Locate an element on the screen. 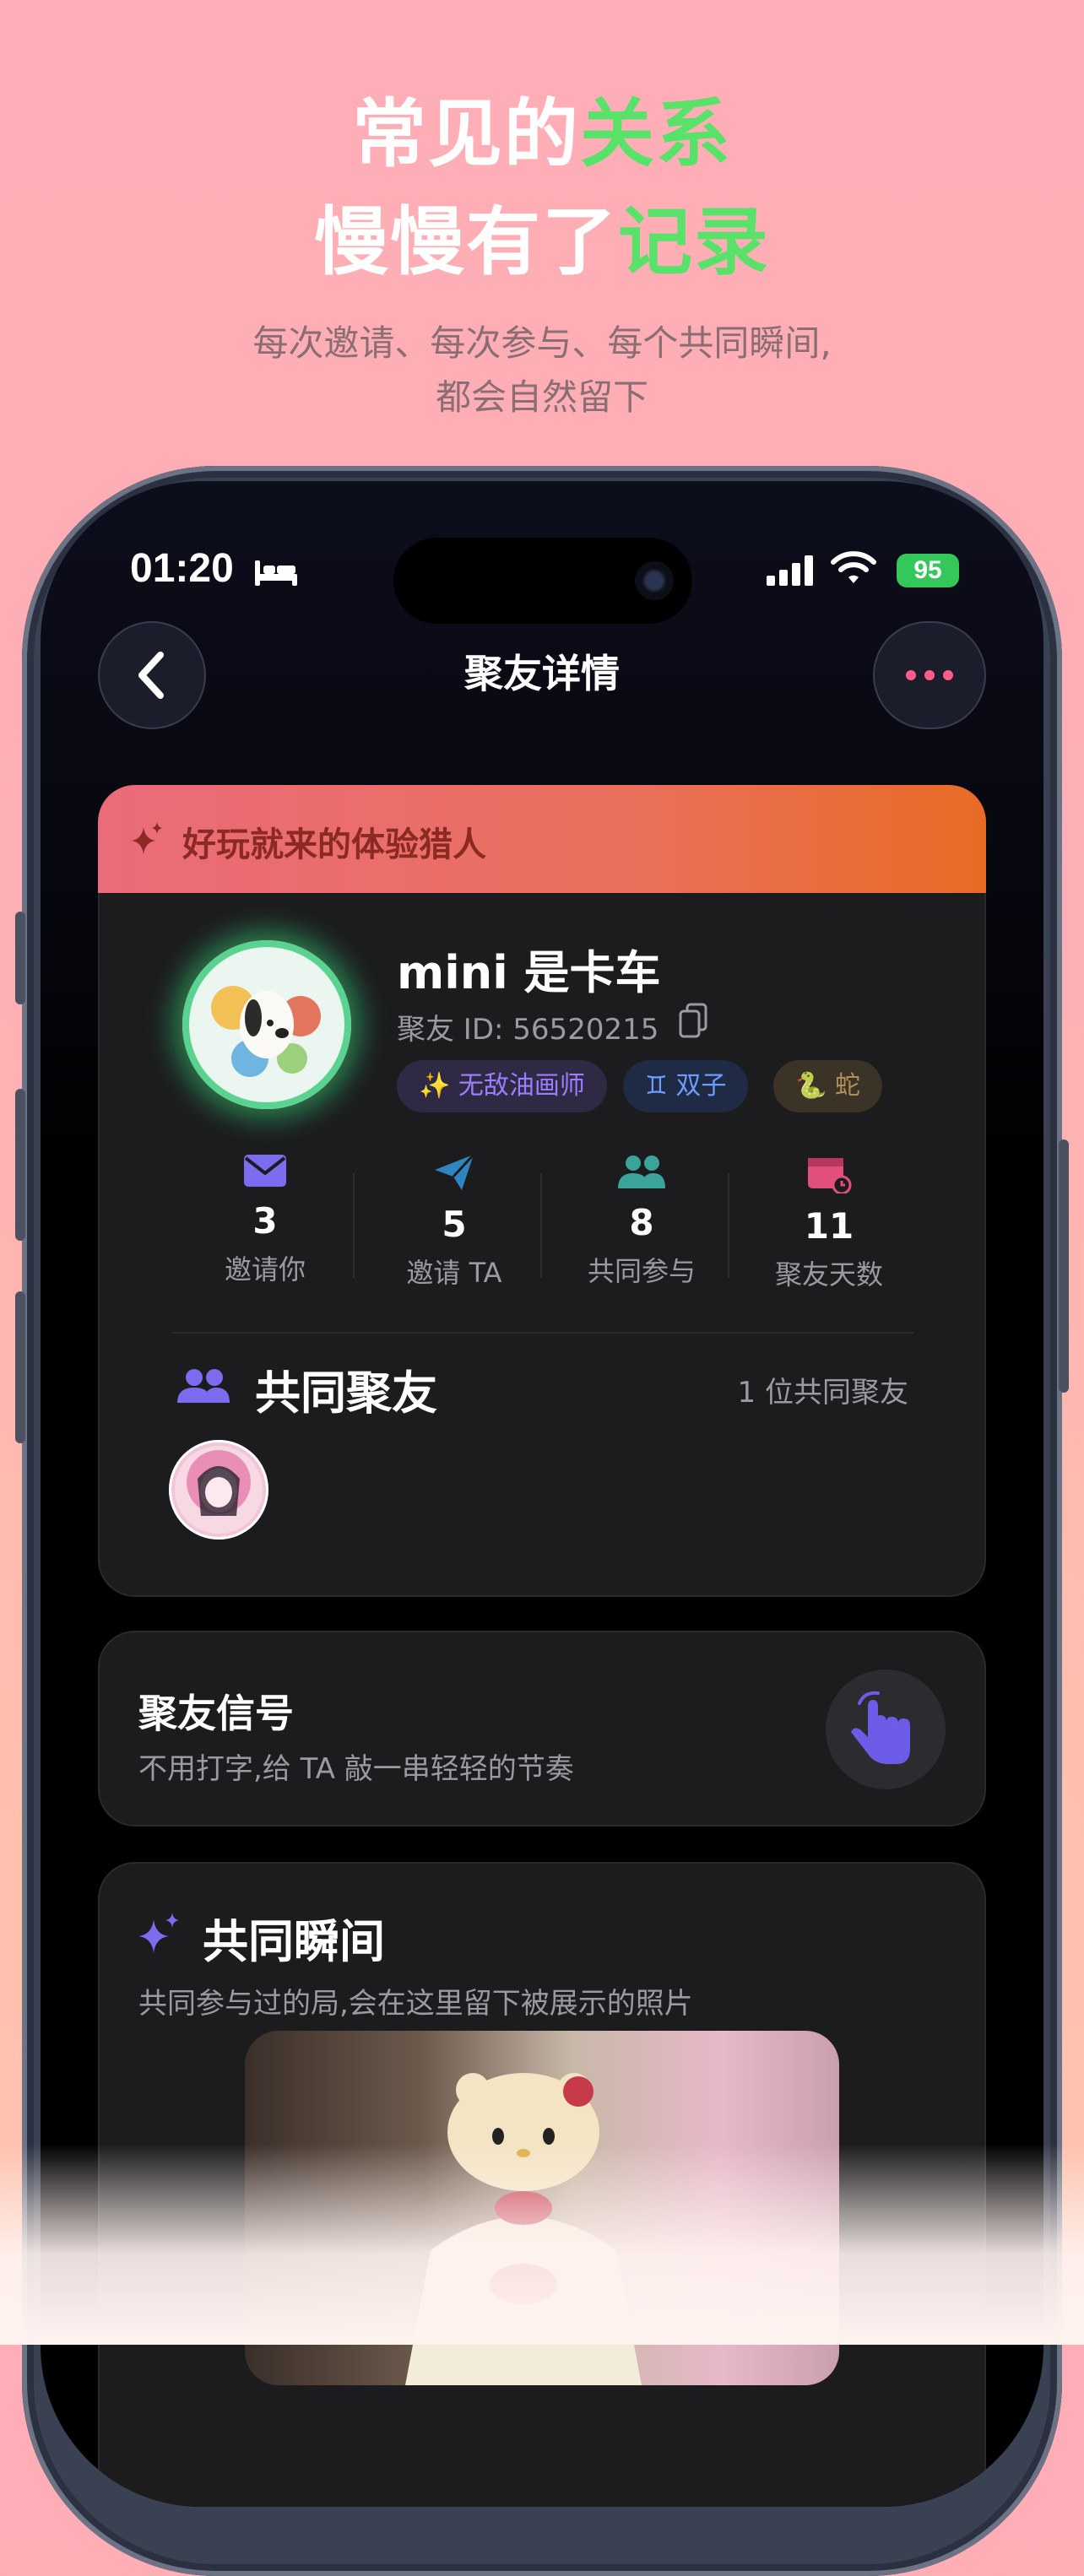 This screenshot has height=2576, width=1084. more-button is located at coordinates (929, 675).